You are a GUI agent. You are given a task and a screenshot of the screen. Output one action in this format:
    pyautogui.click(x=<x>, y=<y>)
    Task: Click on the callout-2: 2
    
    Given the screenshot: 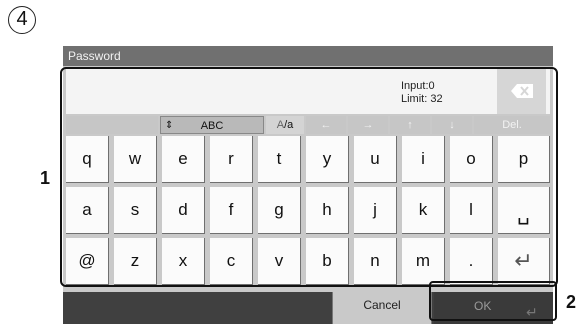 What is the action you would take?
    pyautogui.click(x=571, y=302)
    